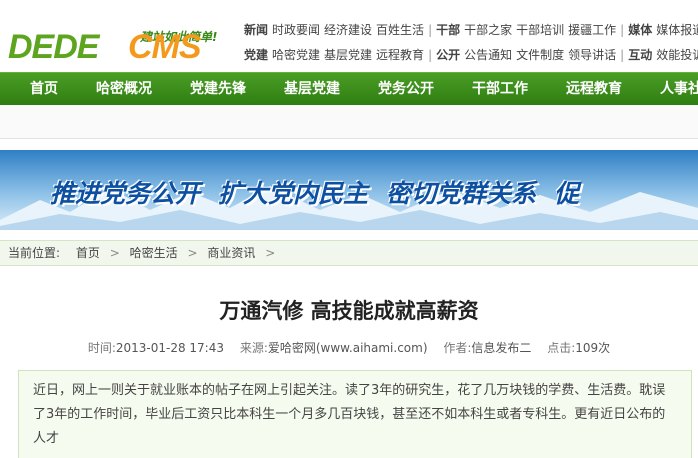 This screenshot has height=458, width=698. Describe the element at coordinates (567, 193) in the screenshot. I see `banner-slogan: 促` at that location.